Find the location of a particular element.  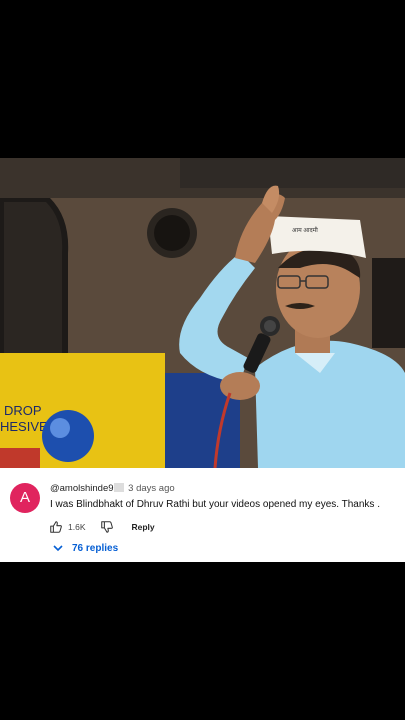

comment-timestamp: 3 days ago is located at coordinates (151, 488).